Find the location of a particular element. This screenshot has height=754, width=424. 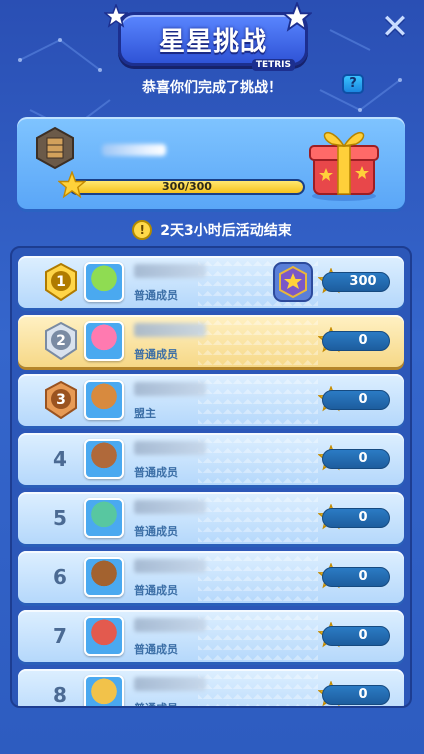

top-rank-badge-icon is located at coordinates (293, 282).